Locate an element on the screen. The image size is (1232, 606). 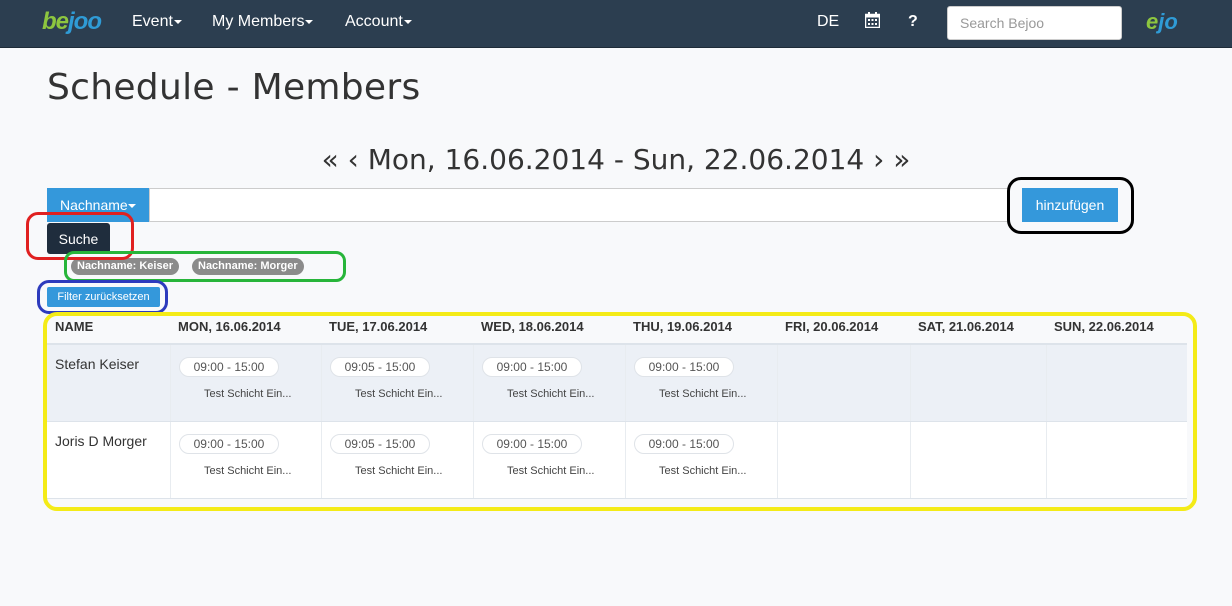
member-name: Stefan Keiser is located at coordinates (97, 364).